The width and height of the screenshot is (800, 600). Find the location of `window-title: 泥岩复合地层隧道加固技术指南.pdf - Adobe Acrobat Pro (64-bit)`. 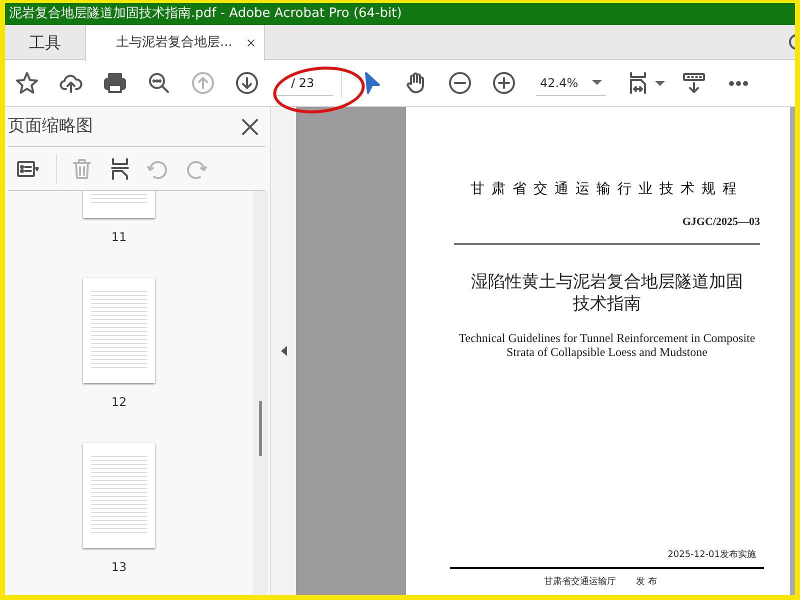

window-title: 泥岩复合地层隧道加固技术指南.pdf - Adobe Acrobat Pro (64-bit) is located at coordinates (400, 14).